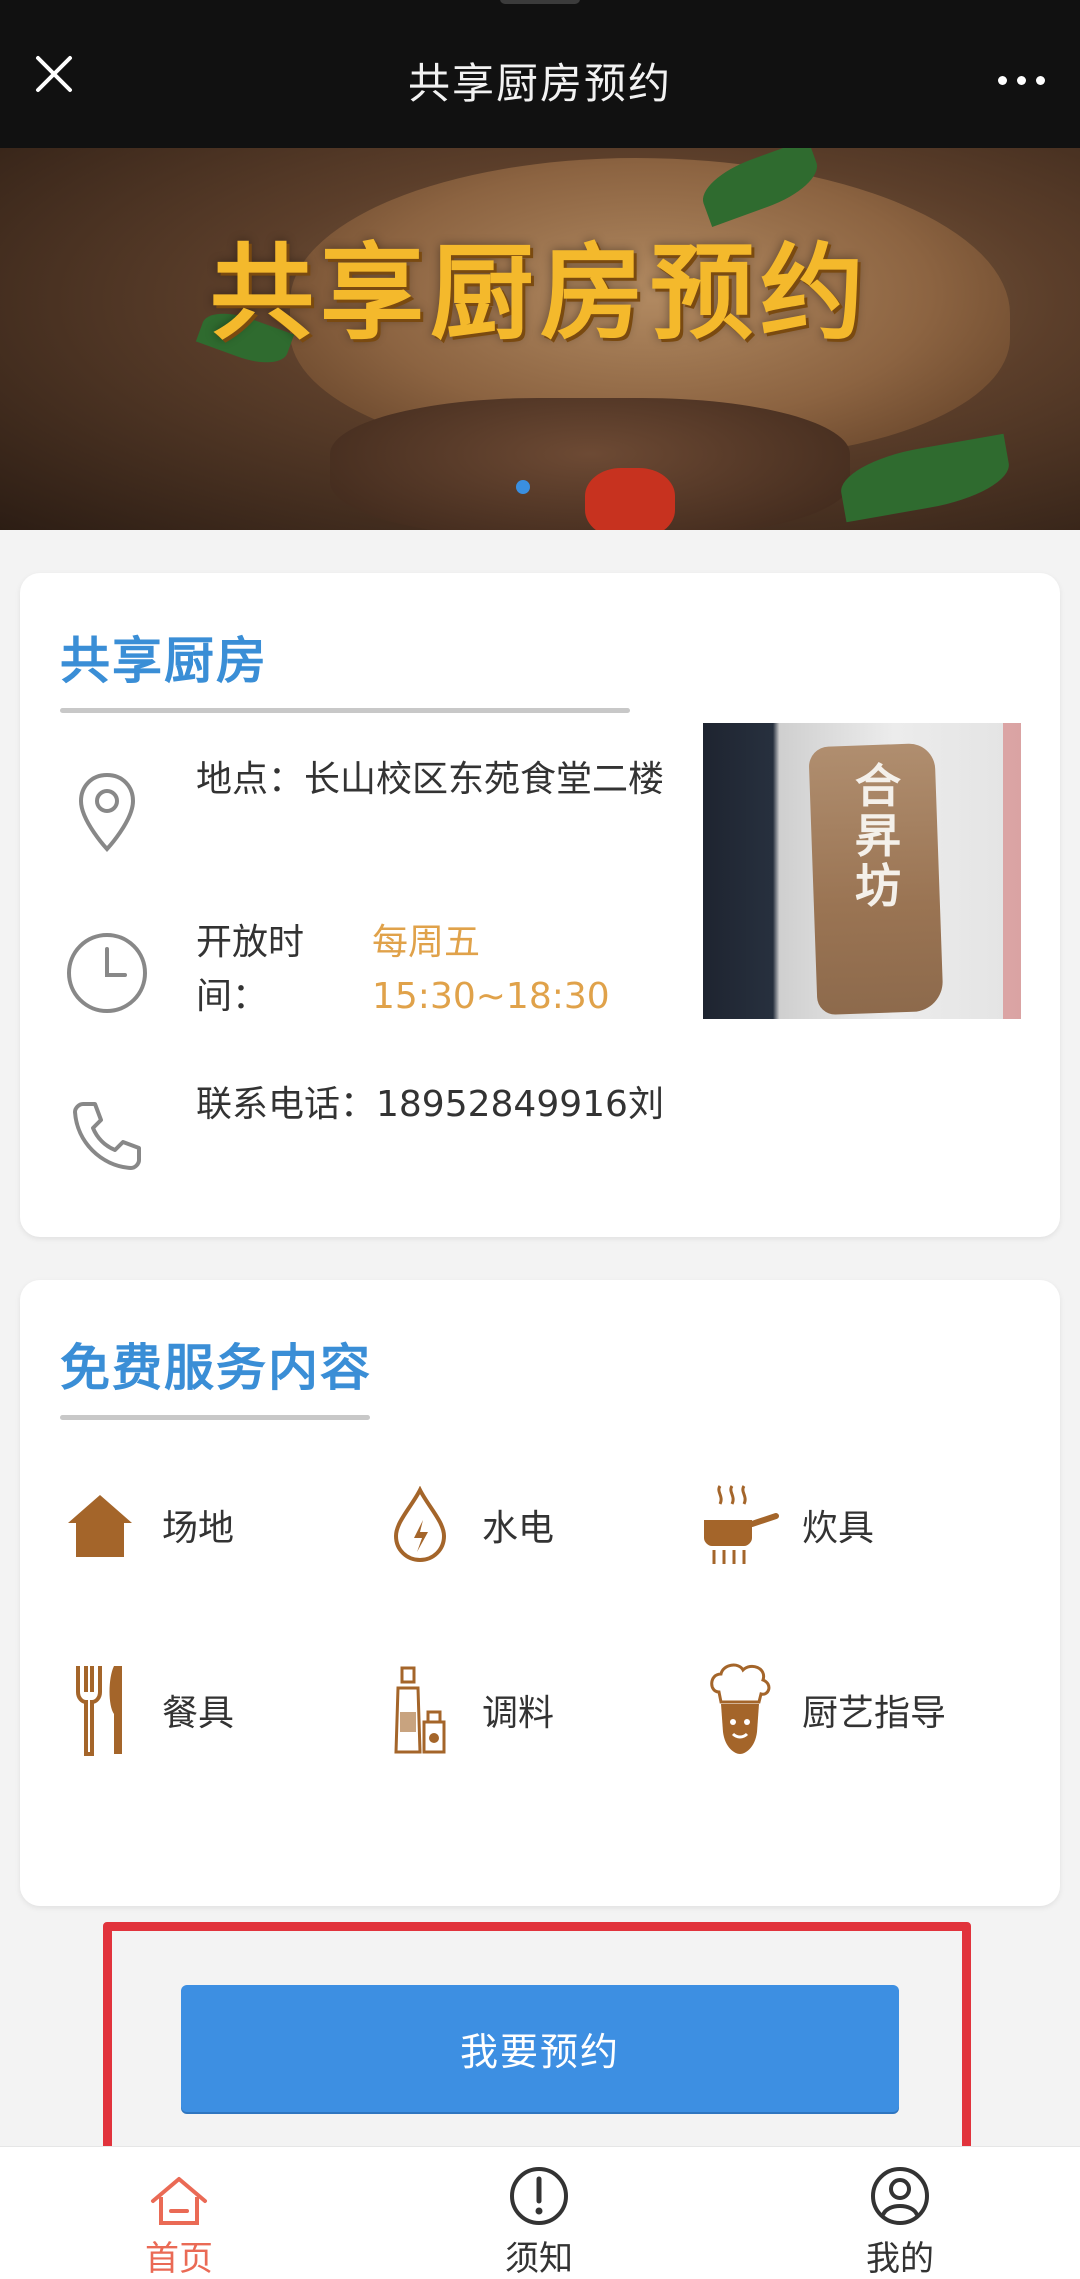  I want to click on tab-label: 首页, so click(179, 2259).